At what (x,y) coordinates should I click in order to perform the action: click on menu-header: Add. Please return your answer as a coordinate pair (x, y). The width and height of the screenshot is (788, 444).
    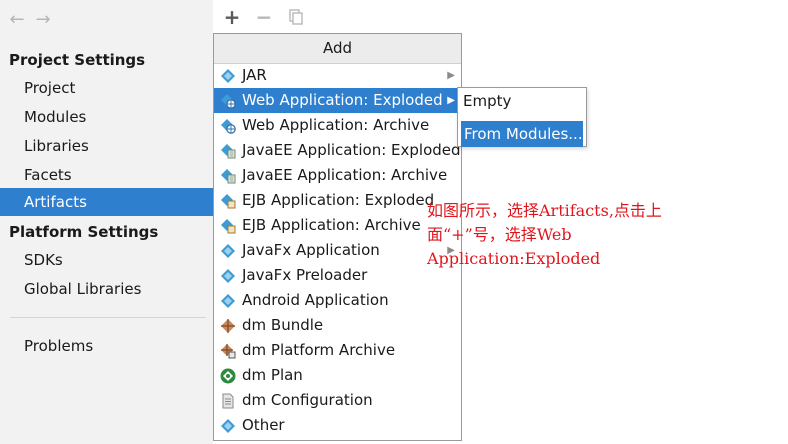
    Looking at the image, I should click on (337, 49).